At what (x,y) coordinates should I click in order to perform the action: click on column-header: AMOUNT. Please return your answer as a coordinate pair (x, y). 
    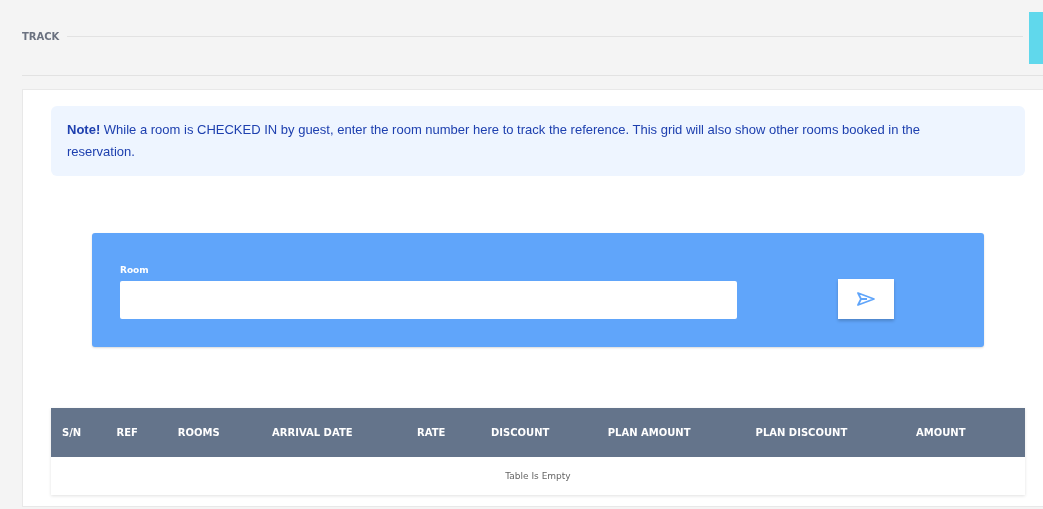
    Looking at the image, I should click on (941, 432).